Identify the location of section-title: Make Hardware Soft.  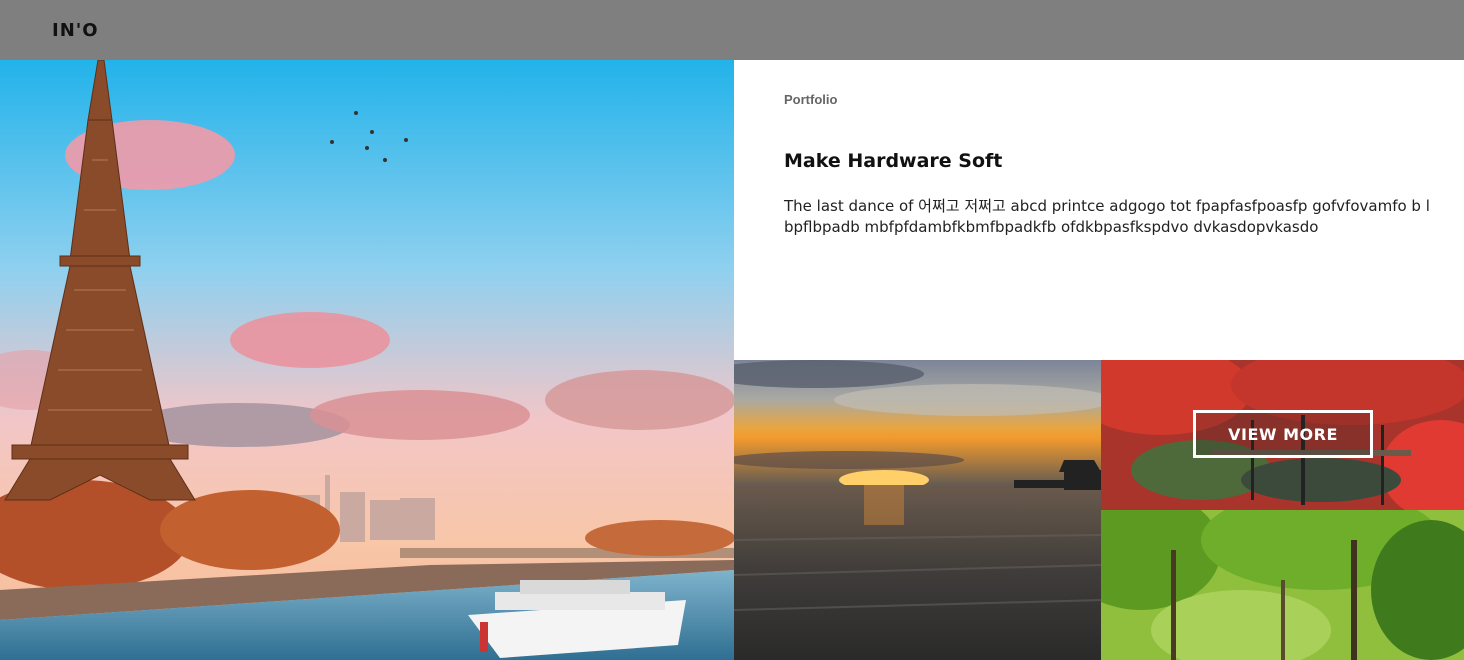
(893, 161).